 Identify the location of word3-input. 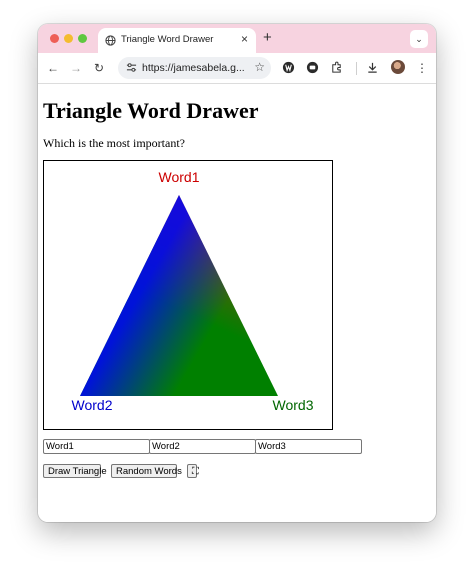
(308, 446).